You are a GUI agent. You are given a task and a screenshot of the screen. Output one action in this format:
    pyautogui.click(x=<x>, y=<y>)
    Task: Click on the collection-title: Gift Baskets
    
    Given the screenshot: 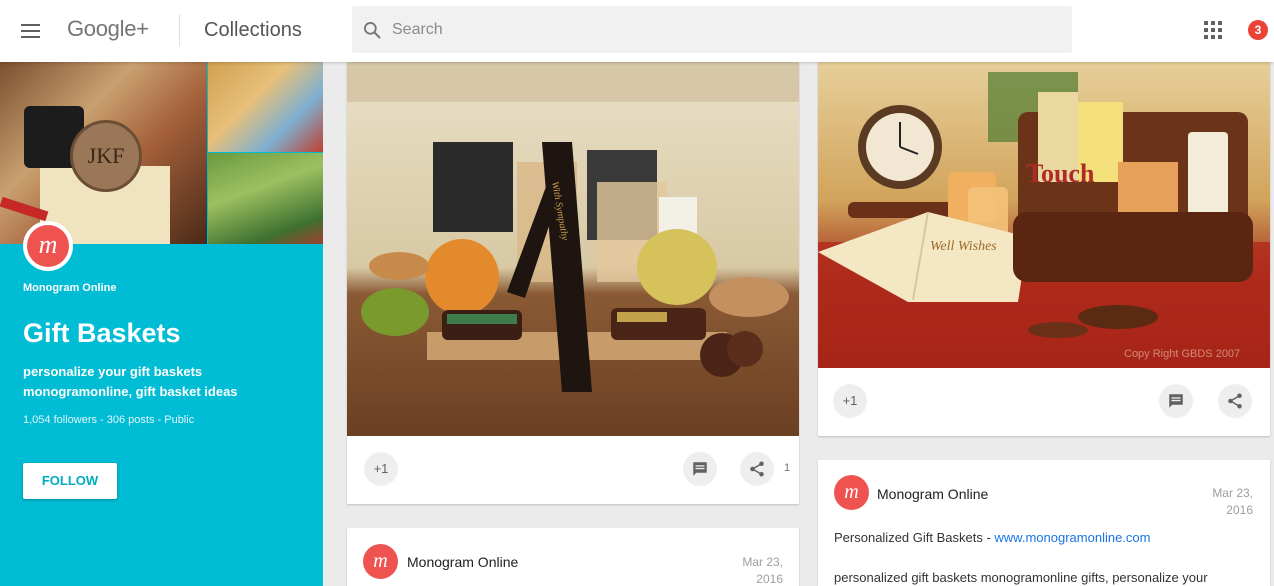 What is the action you would take?
    pyautogui.click(x=102, y=333)
    